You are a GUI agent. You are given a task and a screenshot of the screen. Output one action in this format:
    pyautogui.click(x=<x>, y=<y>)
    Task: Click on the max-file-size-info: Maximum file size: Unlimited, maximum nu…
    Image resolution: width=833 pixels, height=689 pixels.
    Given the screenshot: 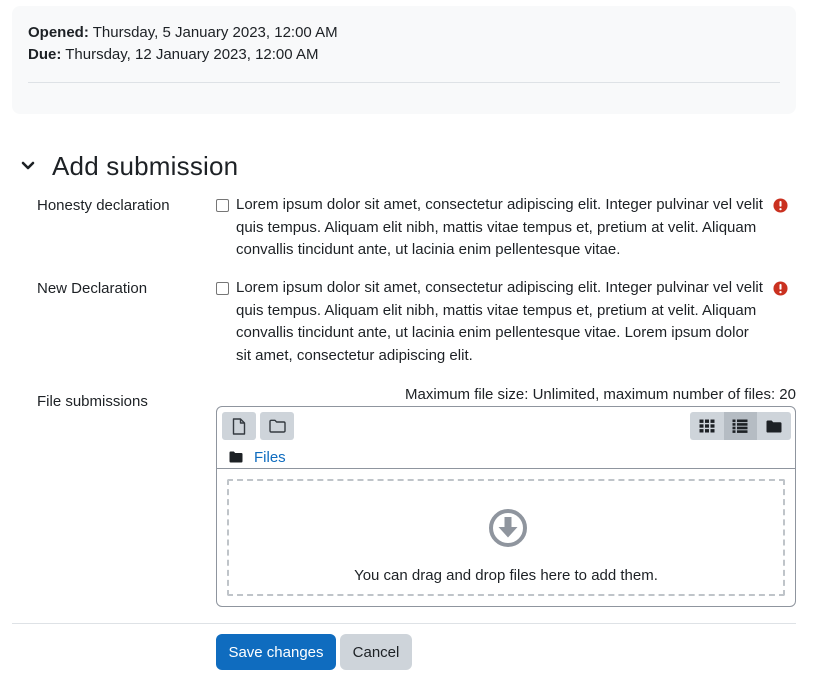 What is the action you would take?
    pyautogui.click(x=600, y=394)
    